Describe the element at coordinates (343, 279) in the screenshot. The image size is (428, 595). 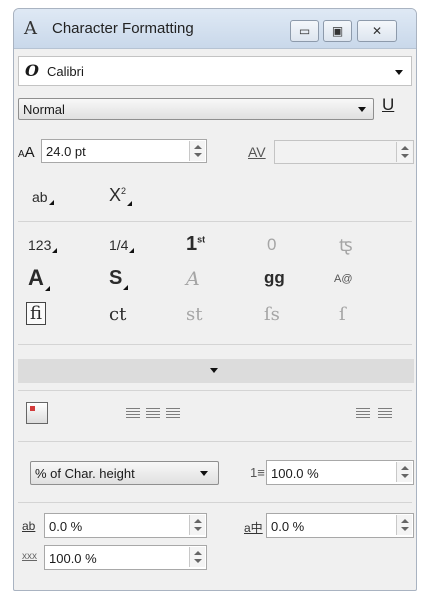
I see `contextual-alternates-button: A@` at that location.